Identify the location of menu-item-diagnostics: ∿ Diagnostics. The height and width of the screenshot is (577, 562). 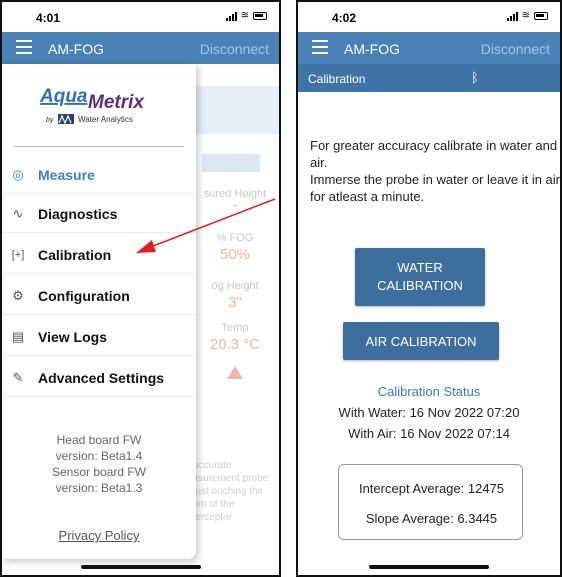
(99, 214).